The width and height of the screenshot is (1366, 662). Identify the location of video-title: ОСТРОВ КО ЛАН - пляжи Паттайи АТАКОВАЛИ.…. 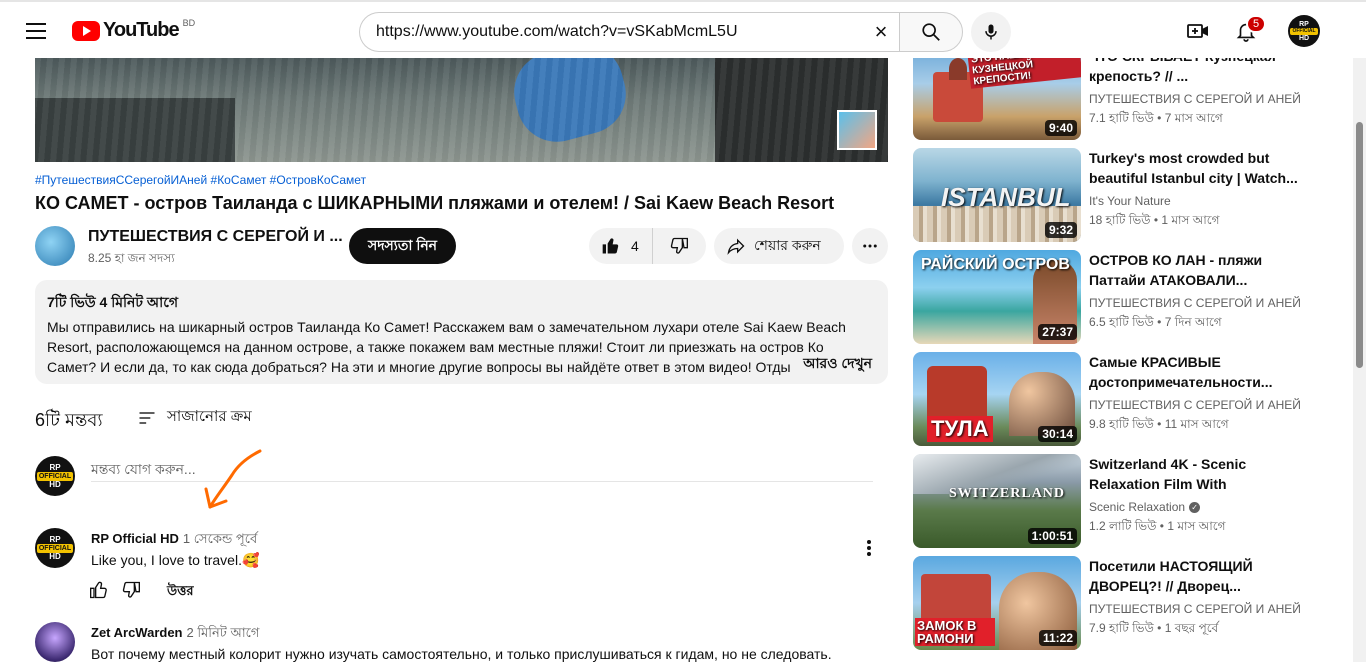
(1176, 270).